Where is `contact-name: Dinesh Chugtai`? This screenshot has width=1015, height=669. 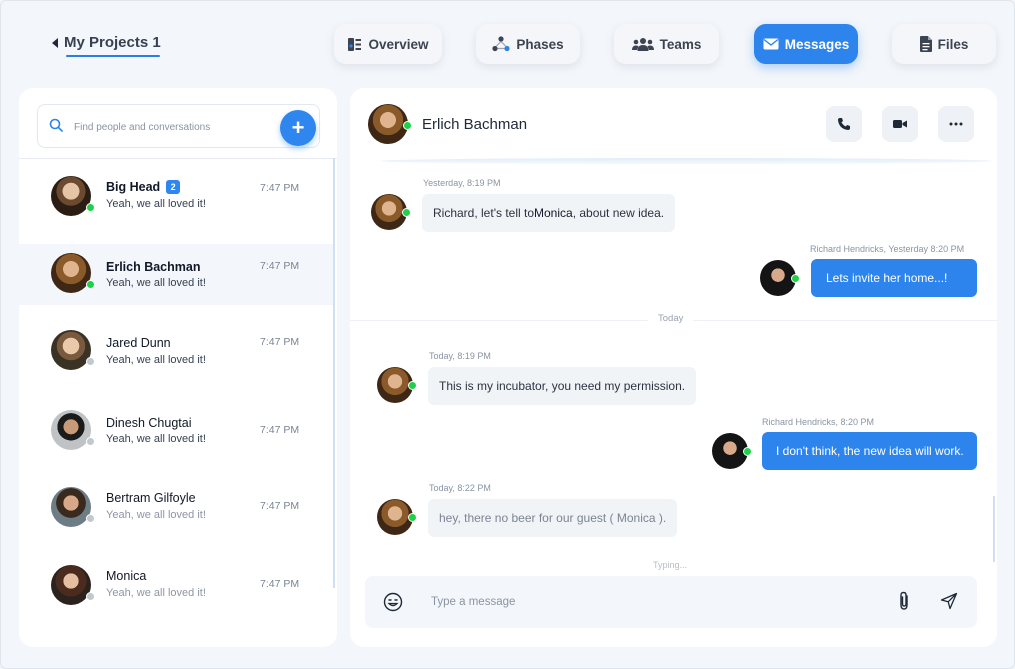 contact-name: Dinesh Chugtai is located at coordinates (149, 423).